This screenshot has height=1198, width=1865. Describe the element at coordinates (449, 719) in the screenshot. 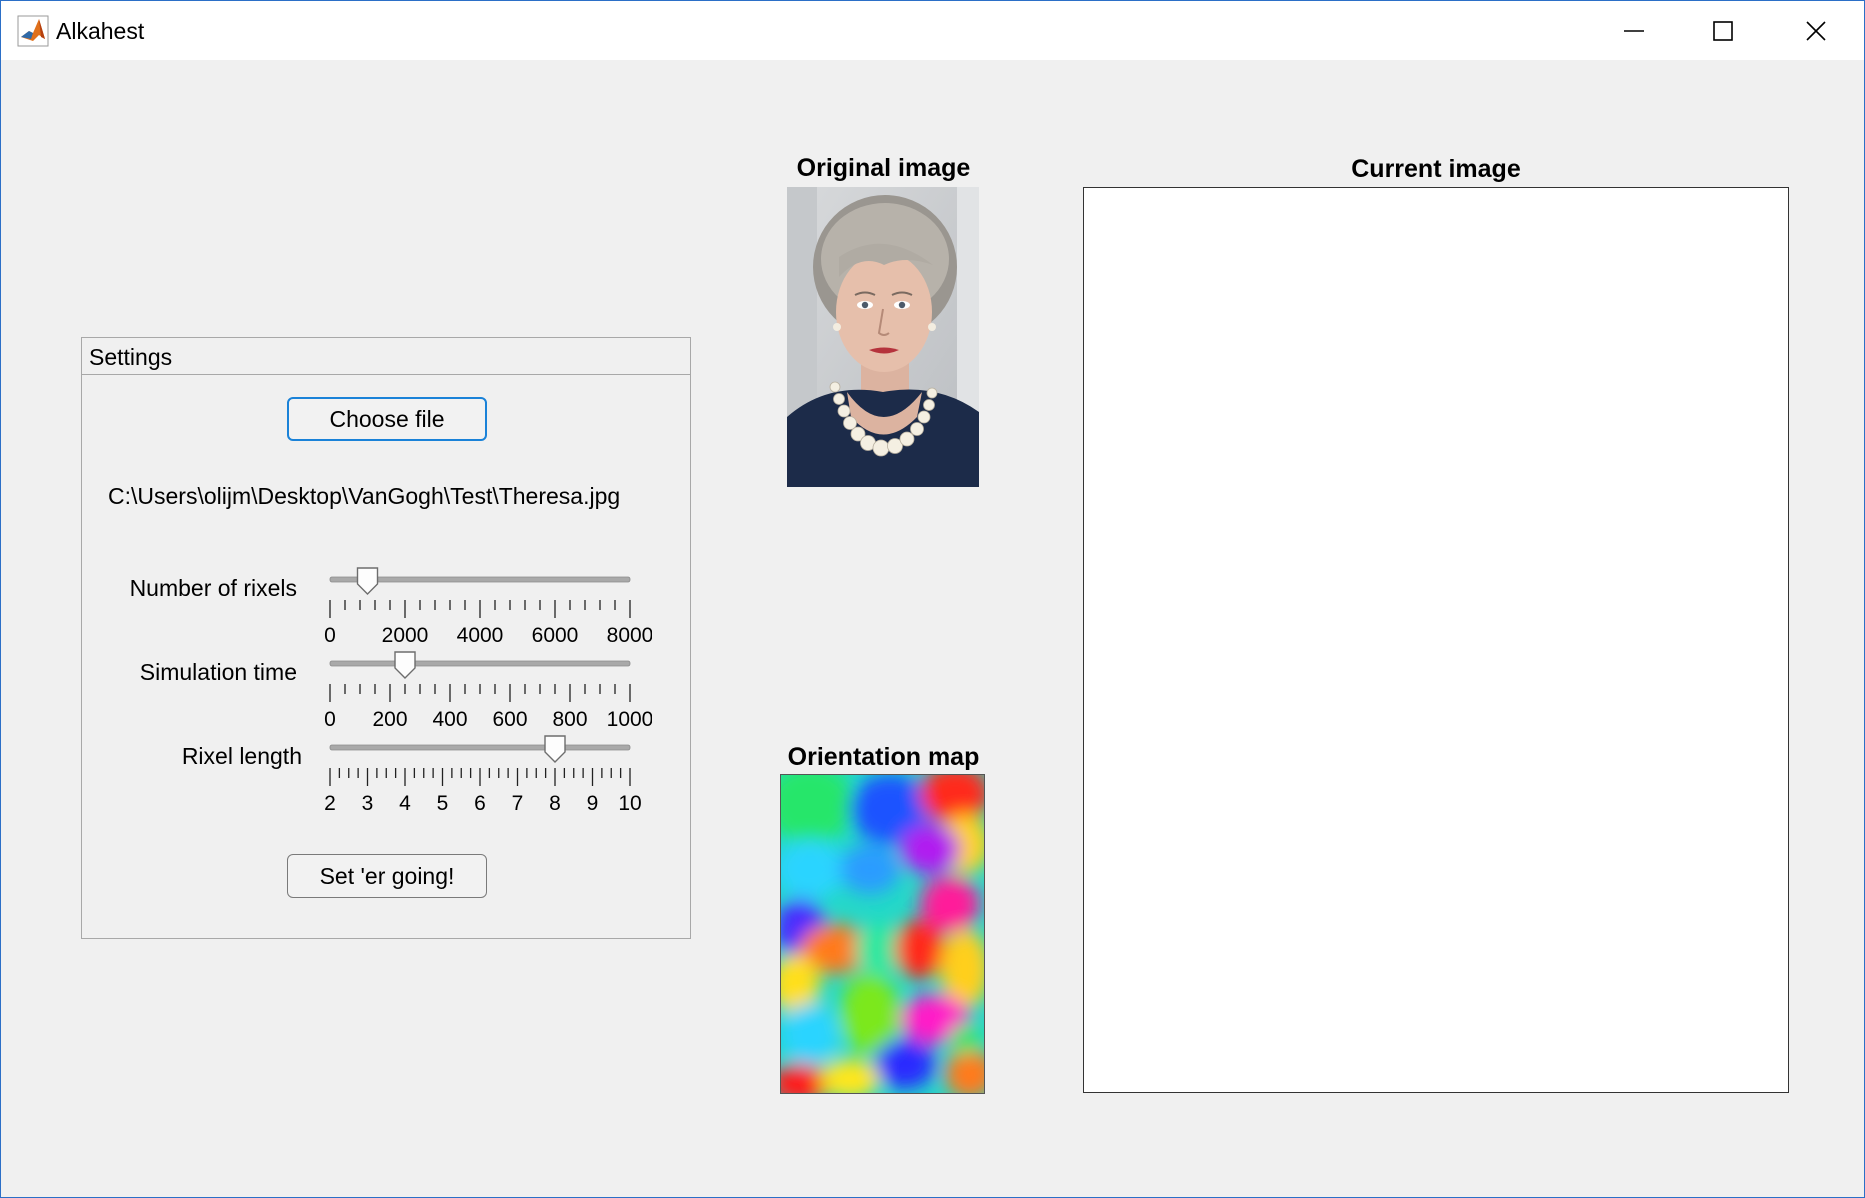

I see `slider-tick-label: 400` at that location.